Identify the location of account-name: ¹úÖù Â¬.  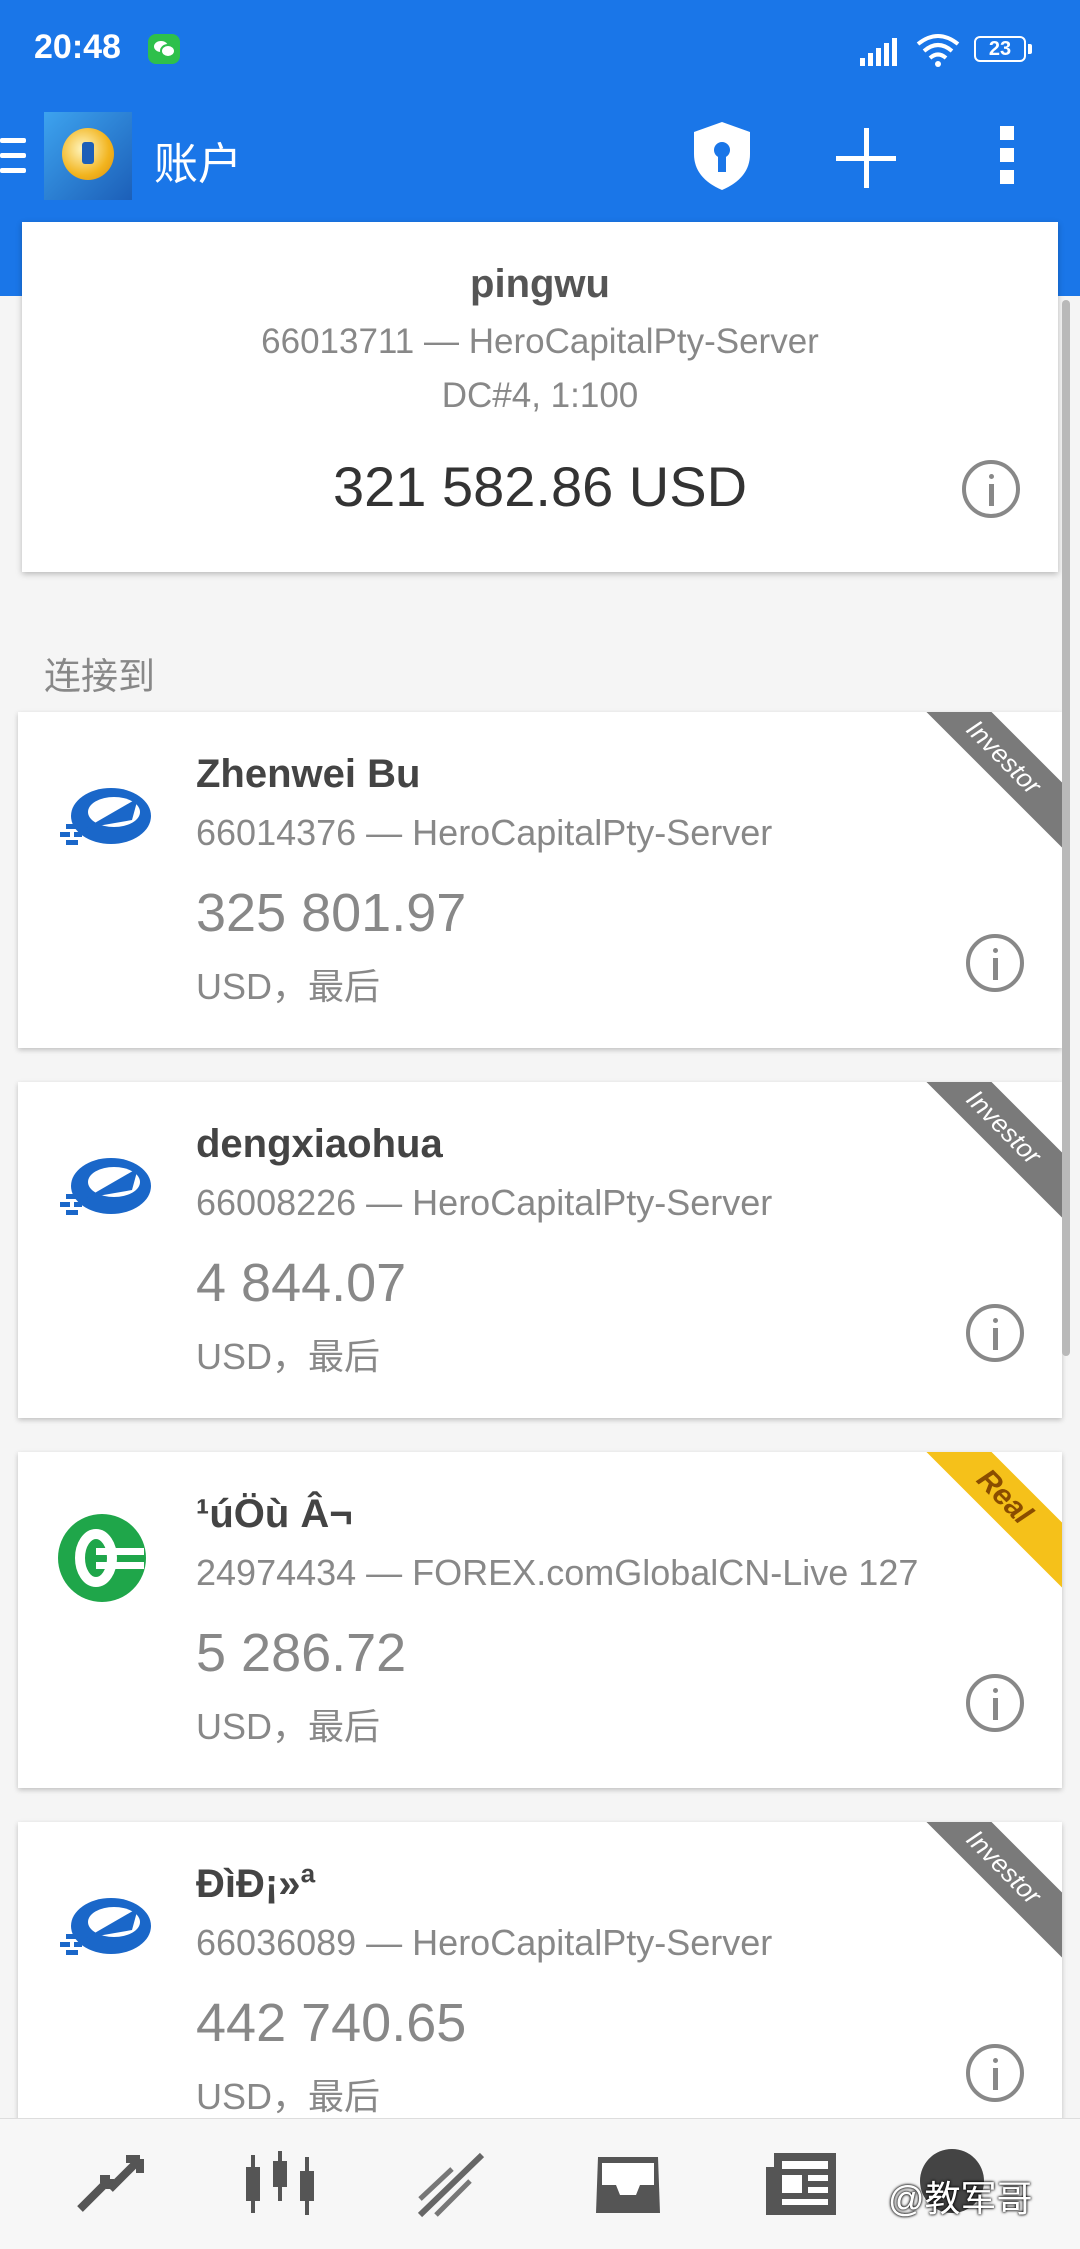
(274, 1514).